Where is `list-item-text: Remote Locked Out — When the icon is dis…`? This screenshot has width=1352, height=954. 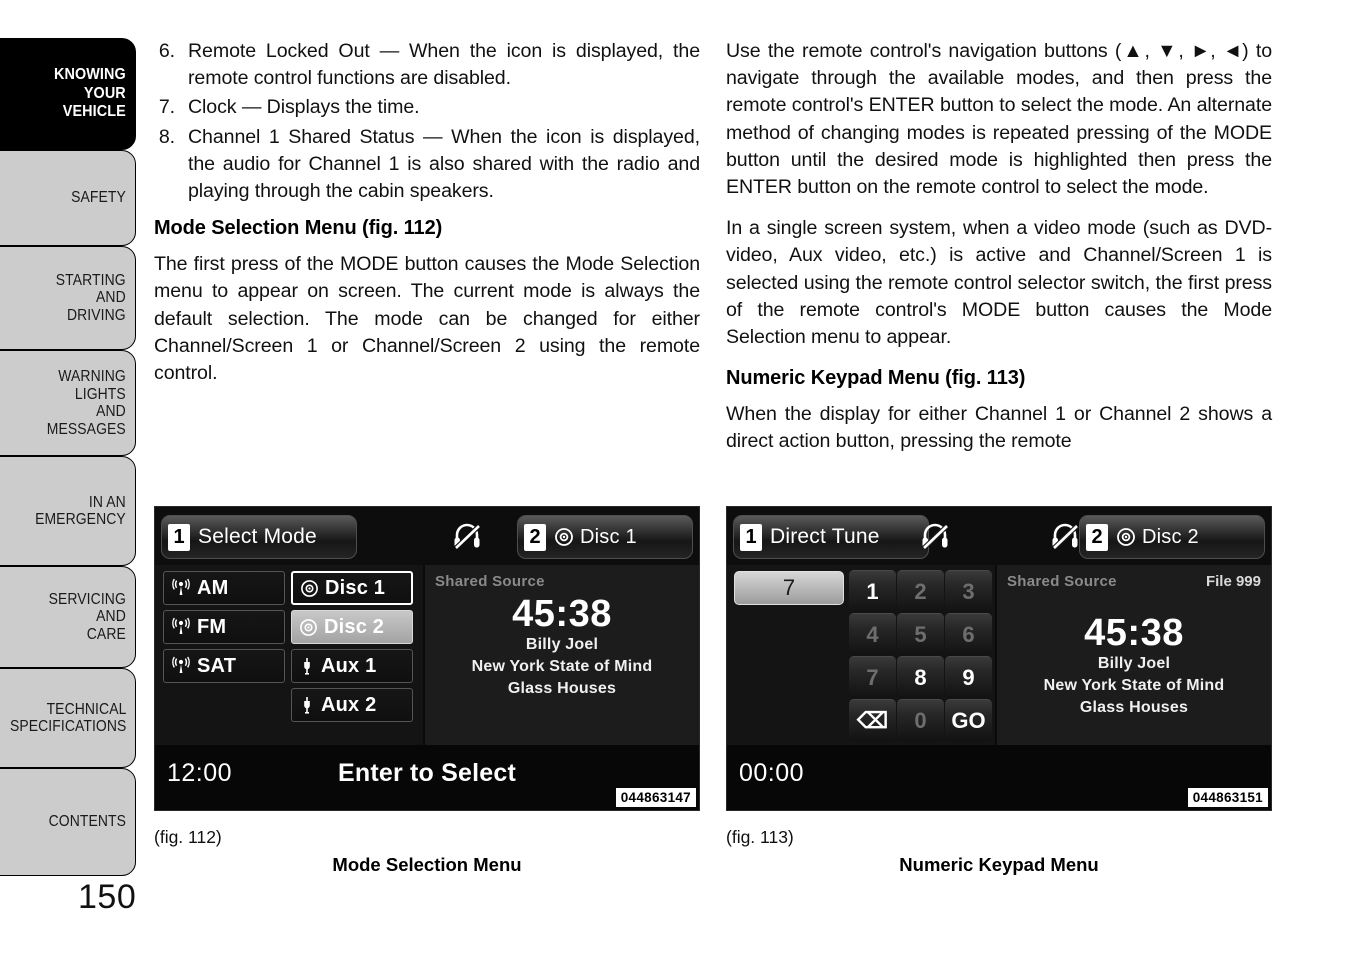
list-item-text: Remote Locked Out — When the icon is dis… is located at coordinates (444, 65).